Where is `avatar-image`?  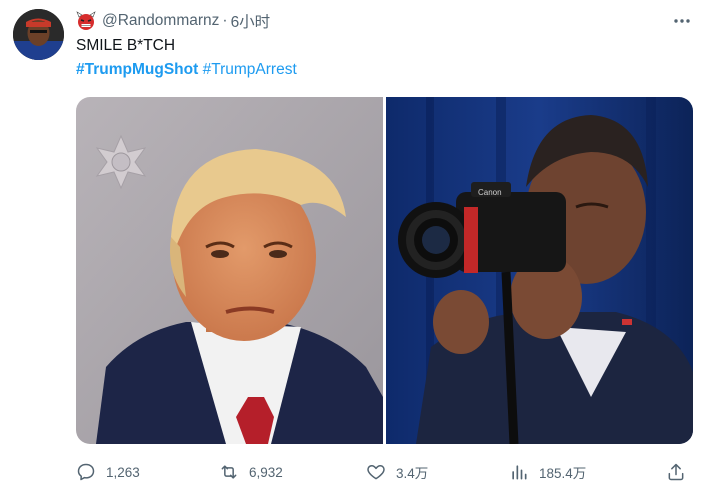 avatar-image is located at coordinates (38, 34).